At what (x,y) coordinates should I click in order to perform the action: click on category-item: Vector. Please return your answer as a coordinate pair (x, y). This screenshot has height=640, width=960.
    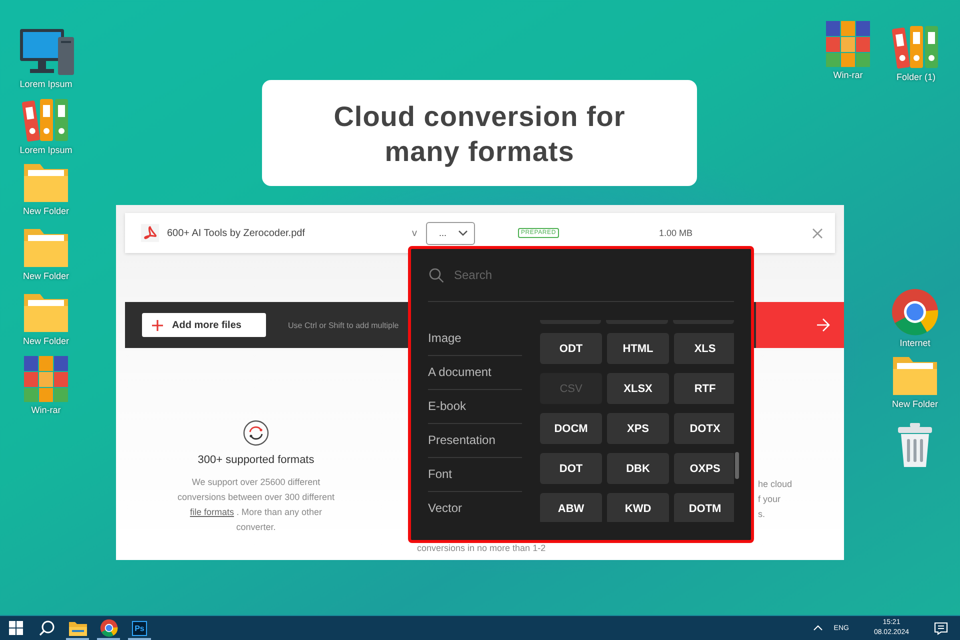
    Looking at the image, I should click on (475, 508).